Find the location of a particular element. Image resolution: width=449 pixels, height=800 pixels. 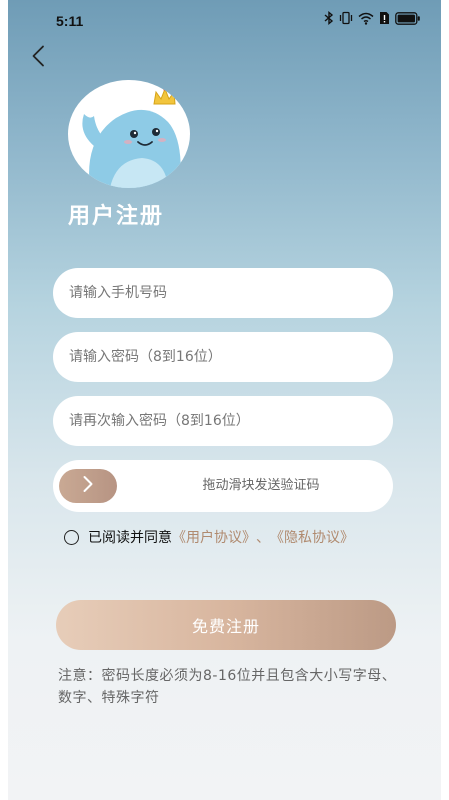

agree-checkbox is located at coordinates (71, 537).